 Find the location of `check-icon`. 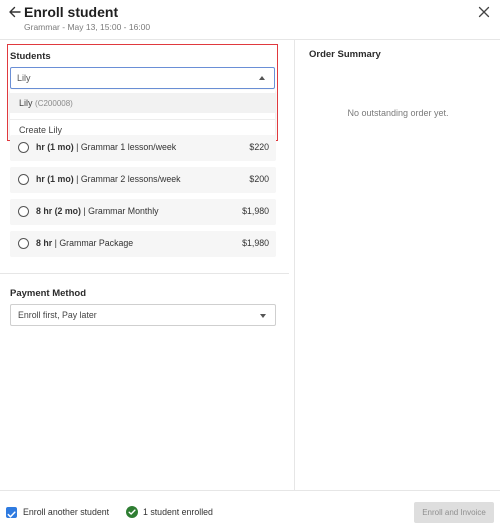

check-icon is located at coordinates (11, 514).